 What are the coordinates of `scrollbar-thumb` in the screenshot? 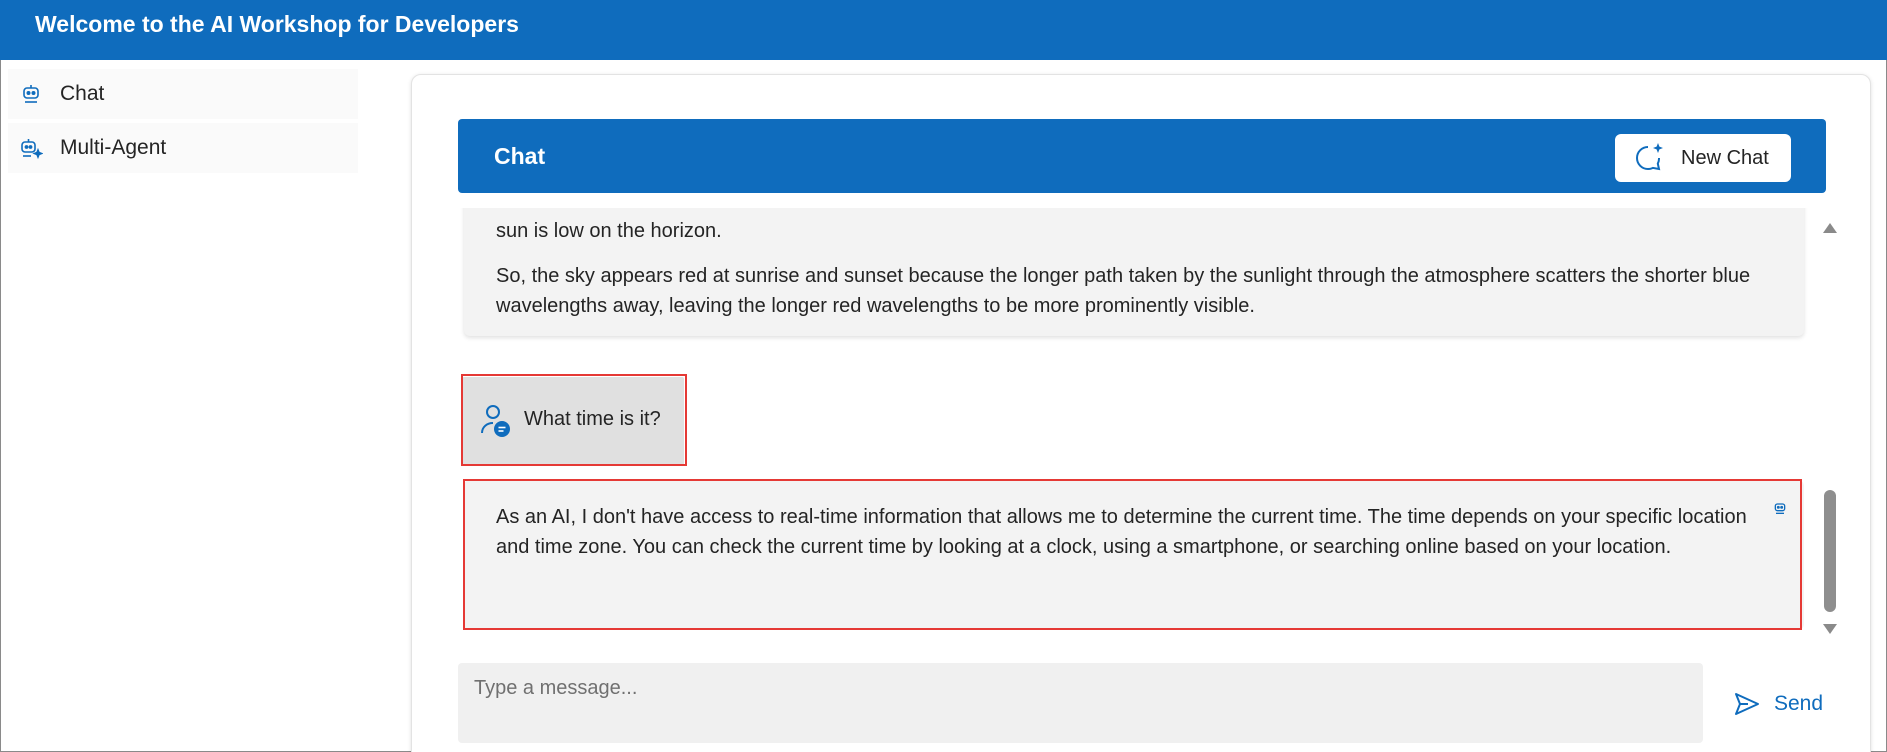 It's located at (1830, 551).